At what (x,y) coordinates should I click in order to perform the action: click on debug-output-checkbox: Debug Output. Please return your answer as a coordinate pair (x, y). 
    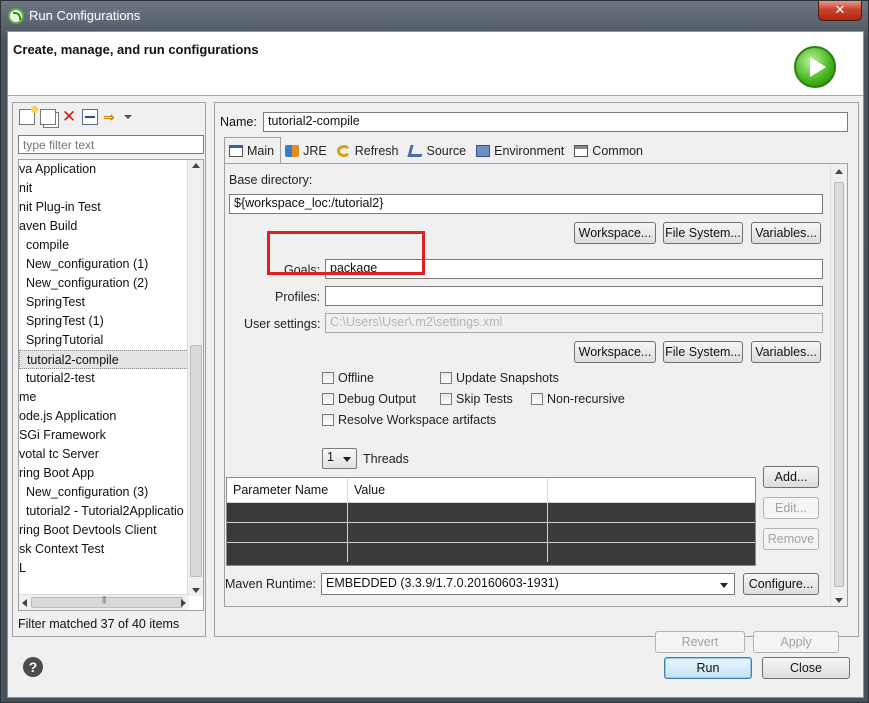
    Looking at the image, I should click on (369, 399).